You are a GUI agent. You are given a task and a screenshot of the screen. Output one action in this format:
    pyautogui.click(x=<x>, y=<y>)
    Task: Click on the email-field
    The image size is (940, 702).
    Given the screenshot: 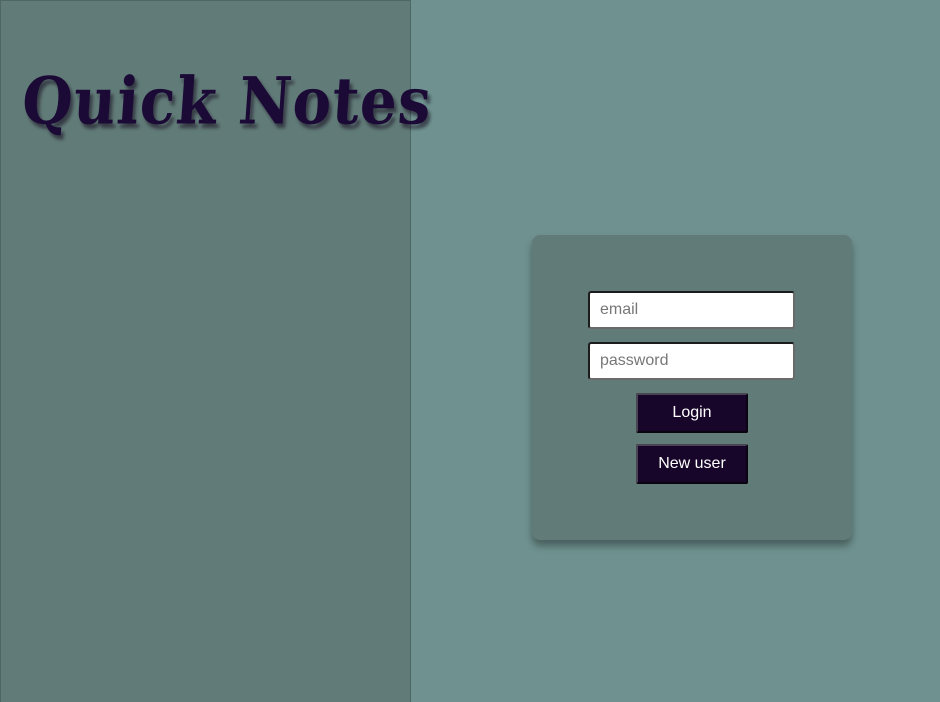 What is the action you would take?
    pyautogui.click(x=691, y=310)
    